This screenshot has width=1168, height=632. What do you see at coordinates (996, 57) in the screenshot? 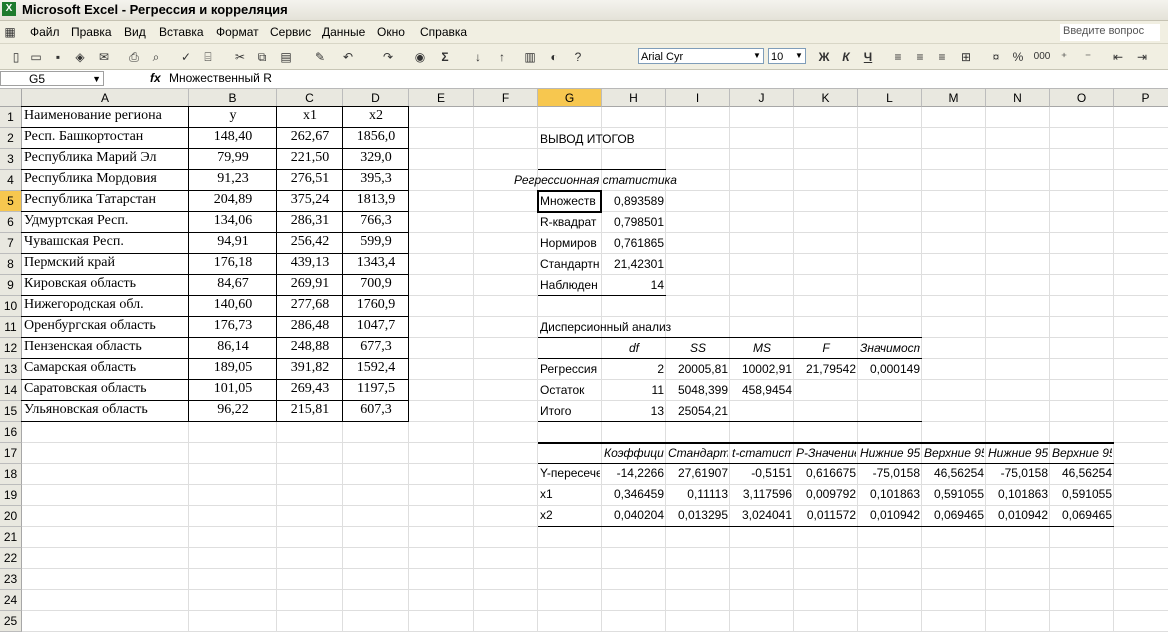
I see `currency-icon: ¤` at bounding box center [996, 57].